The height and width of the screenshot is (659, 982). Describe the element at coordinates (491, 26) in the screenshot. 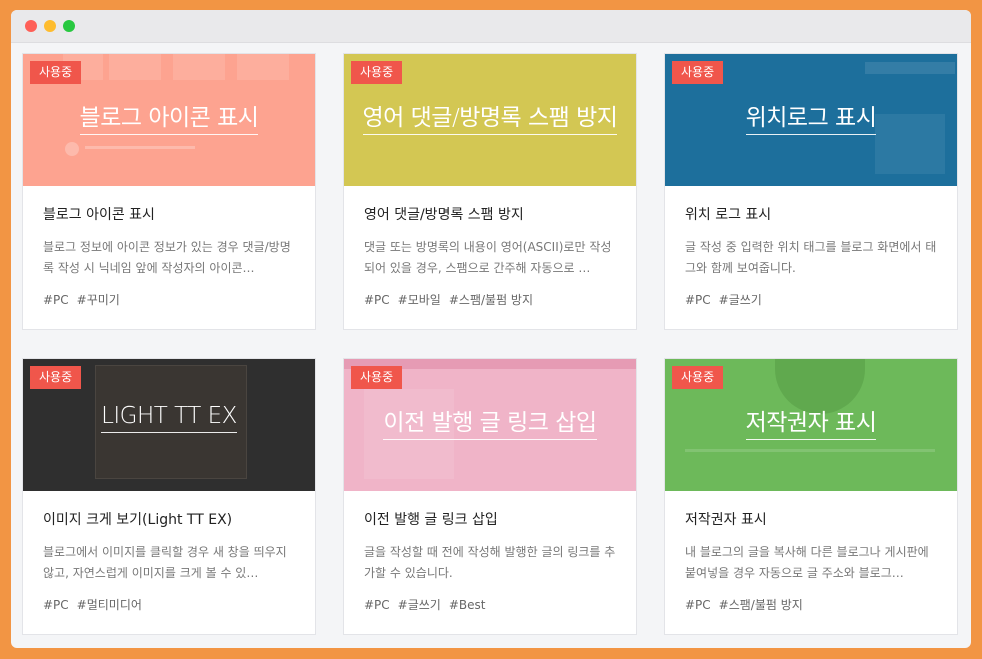

I see `title-bar` at that location.